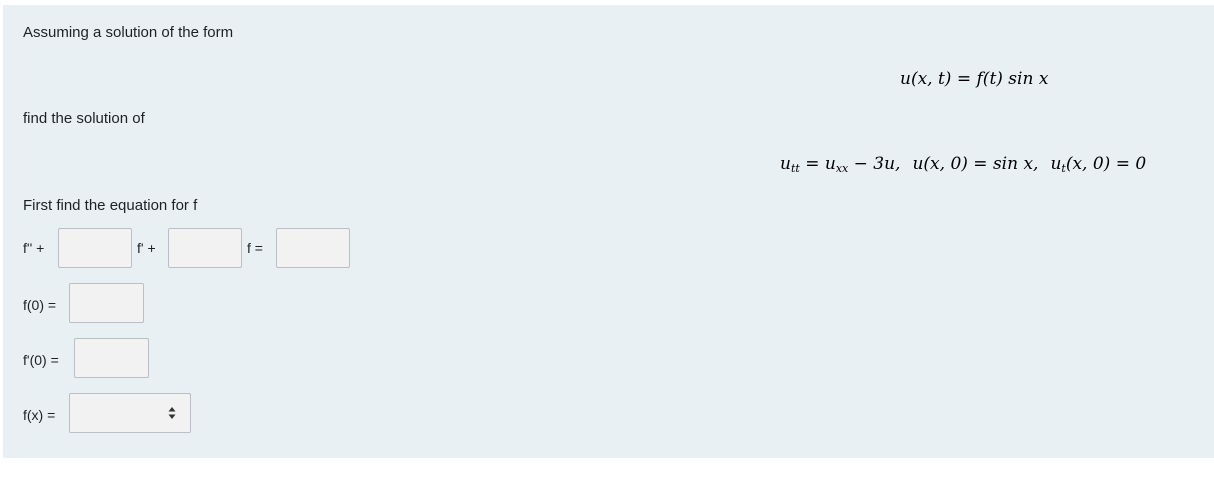 This screenshot has height=494, width=1214. I want to click on fpp-coefficient-input, so click(95, 248).